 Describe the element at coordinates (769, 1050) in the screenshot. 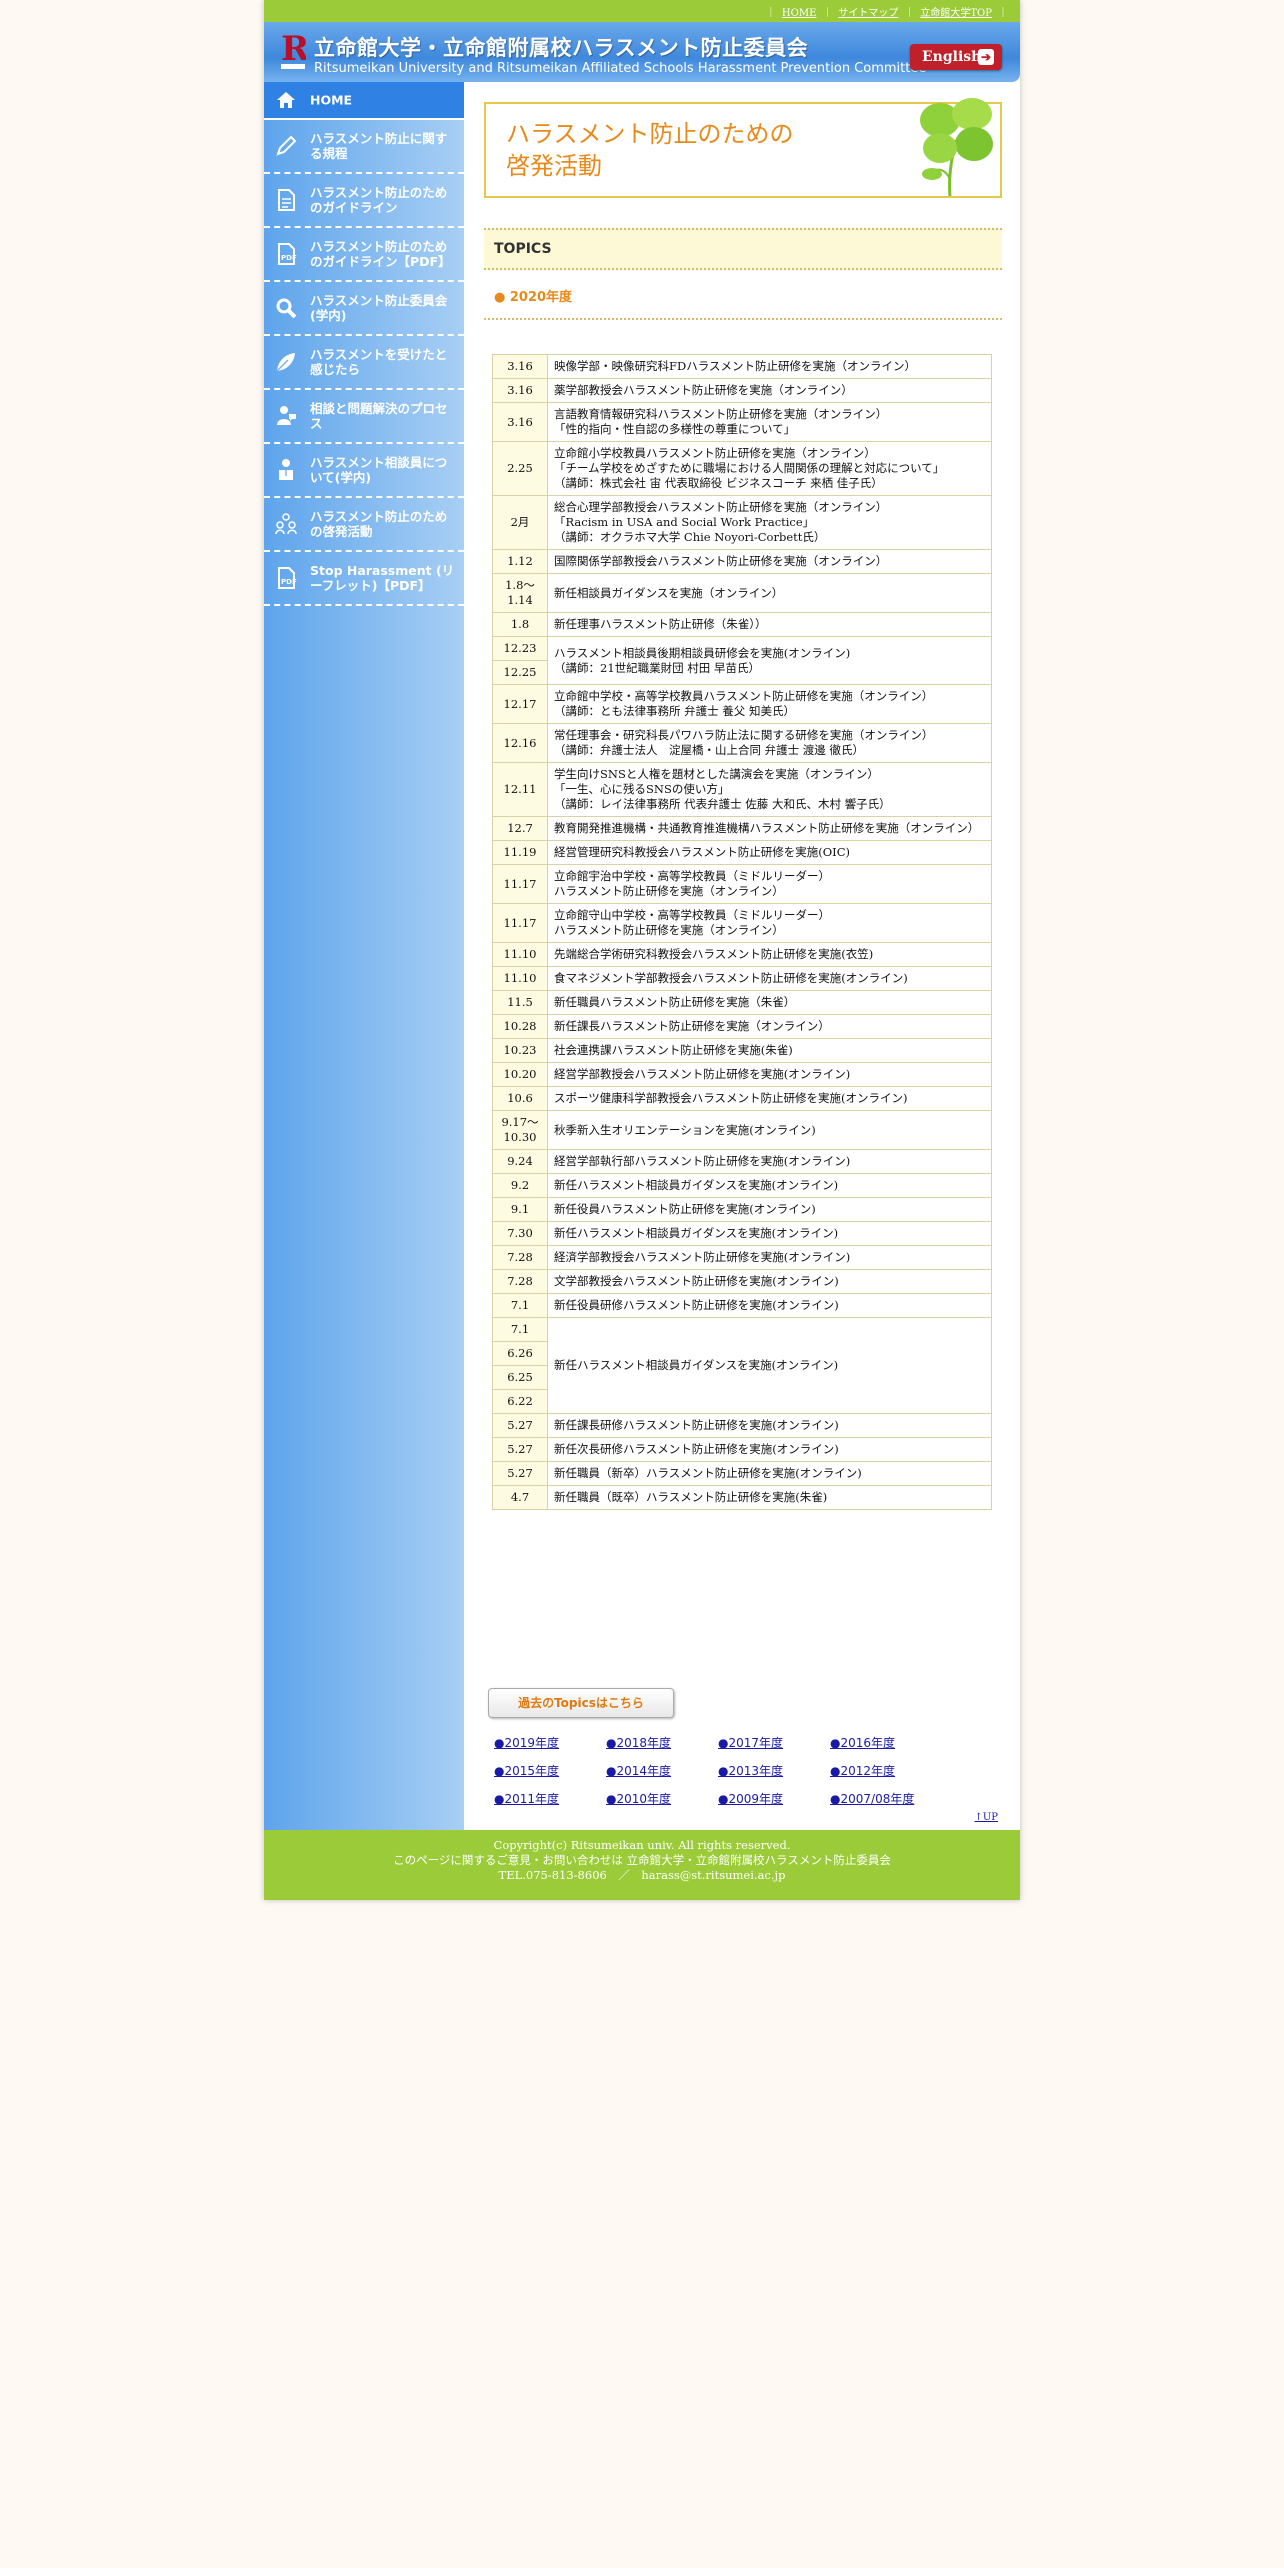

I see `topic-text: 社会連携課ハラスメント防止研修を実施(朱雀)` at that location.